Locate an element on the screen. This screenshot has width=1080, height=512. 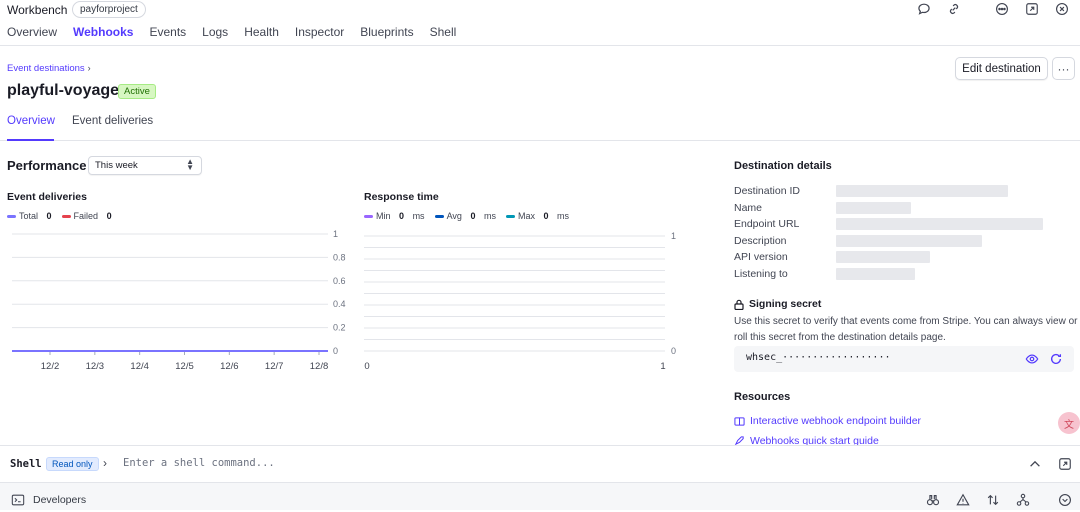
shell-bar: Shell Read only › is located at coordinates (540, 463).